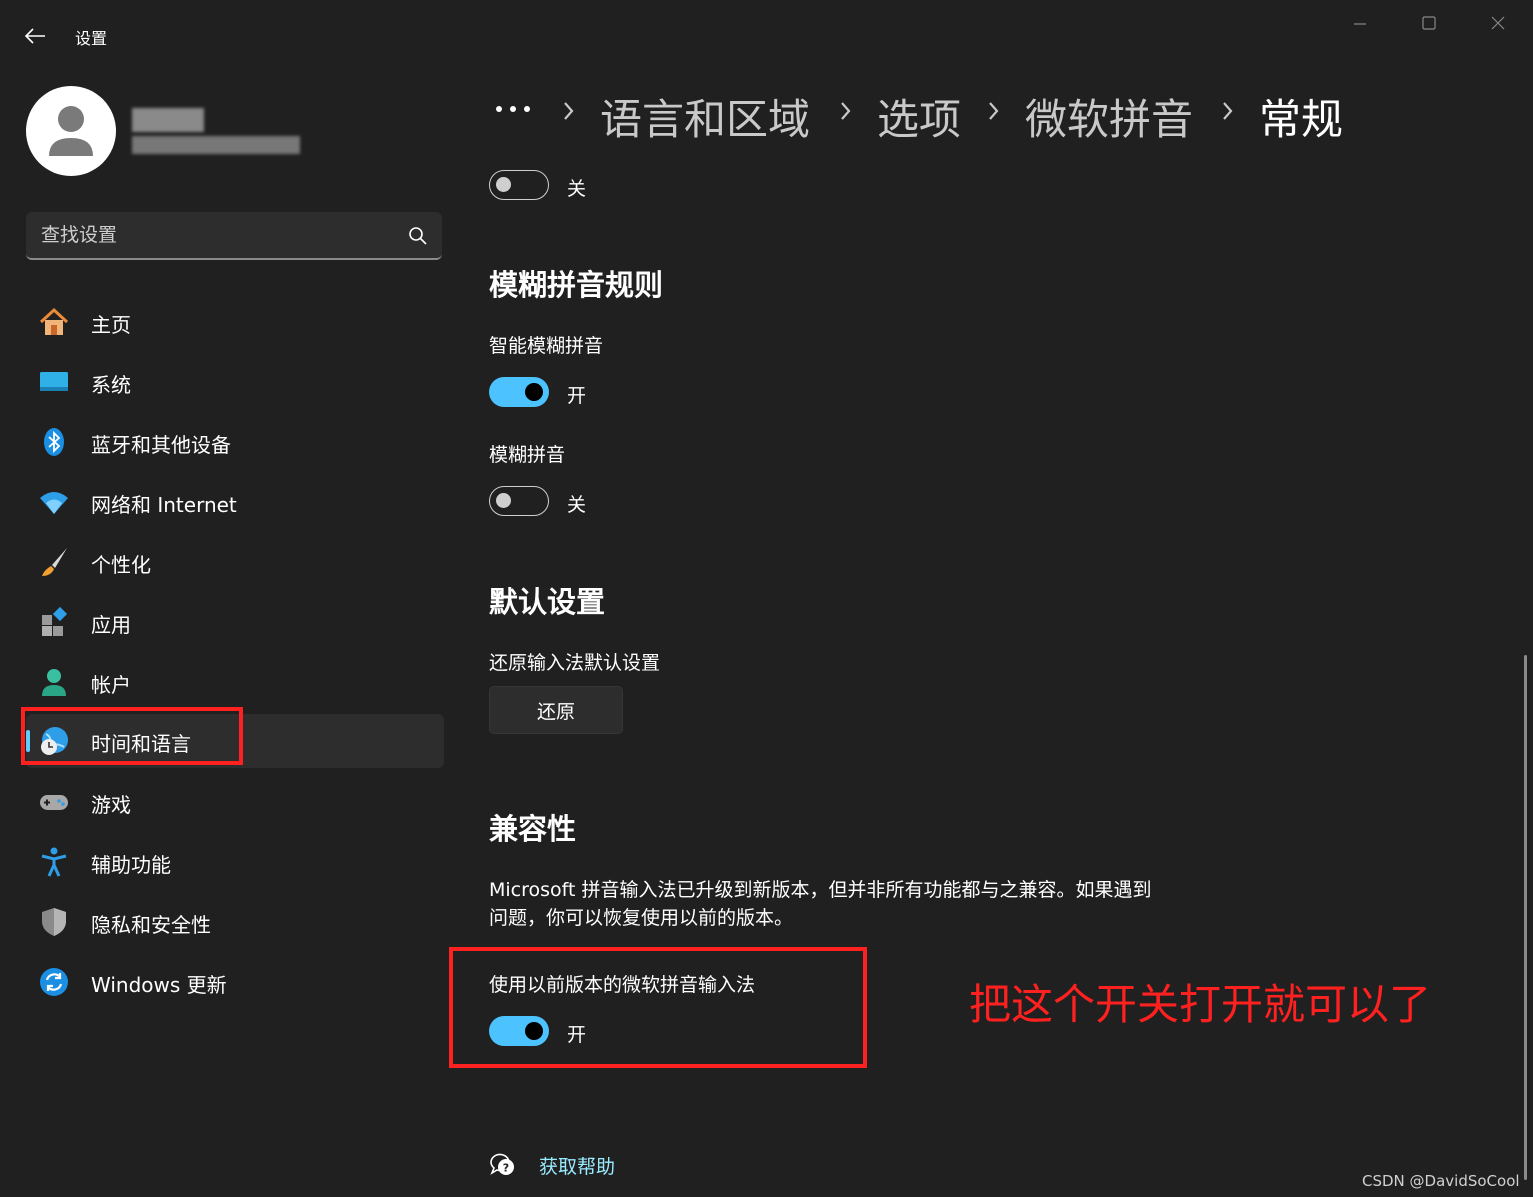  What do you see at coordinates (219, 132) in the screenshot?
I see `account-name-redacted` at bounding box center [219, 132].